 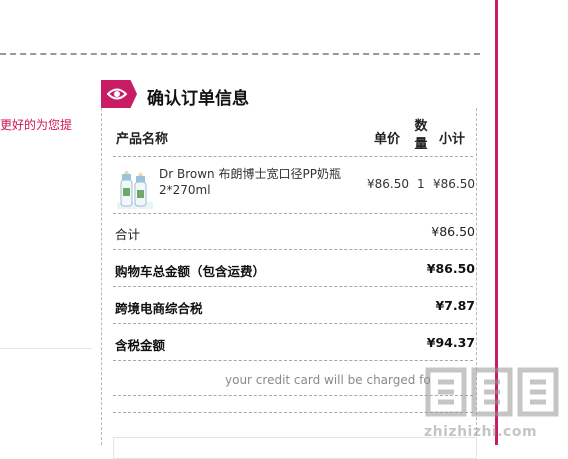 What do you see at coordinates (453, 231) in the screenshot?
I see `subtotal-value: ¥86.50` at bounding box center [453, 231].